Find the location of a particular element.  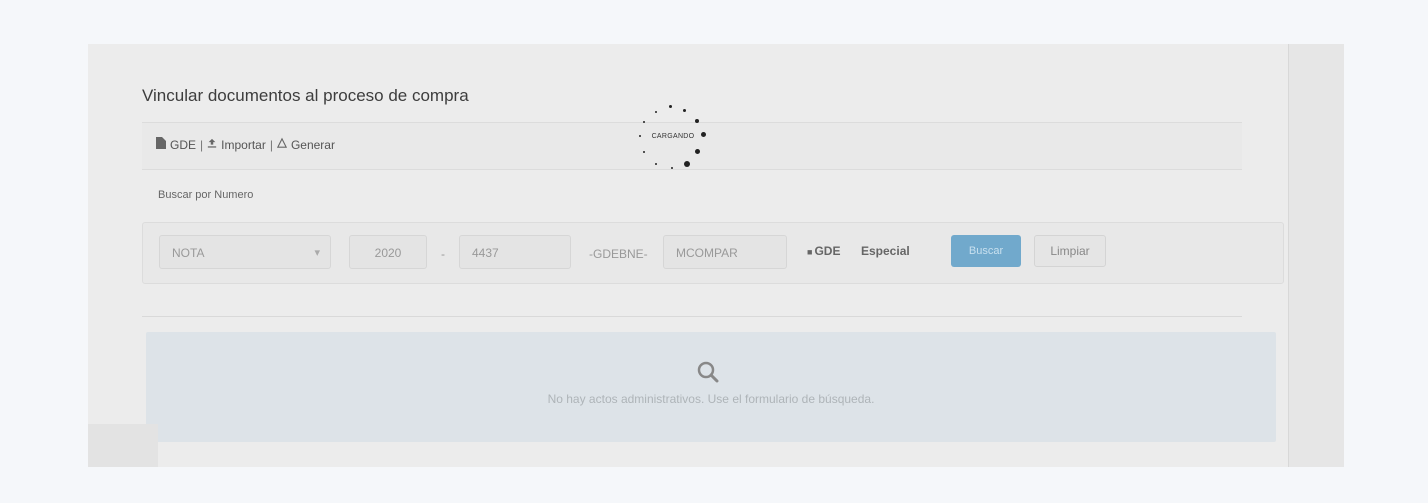

clear-button: Limpiar is located at coordinates (1070, 251).